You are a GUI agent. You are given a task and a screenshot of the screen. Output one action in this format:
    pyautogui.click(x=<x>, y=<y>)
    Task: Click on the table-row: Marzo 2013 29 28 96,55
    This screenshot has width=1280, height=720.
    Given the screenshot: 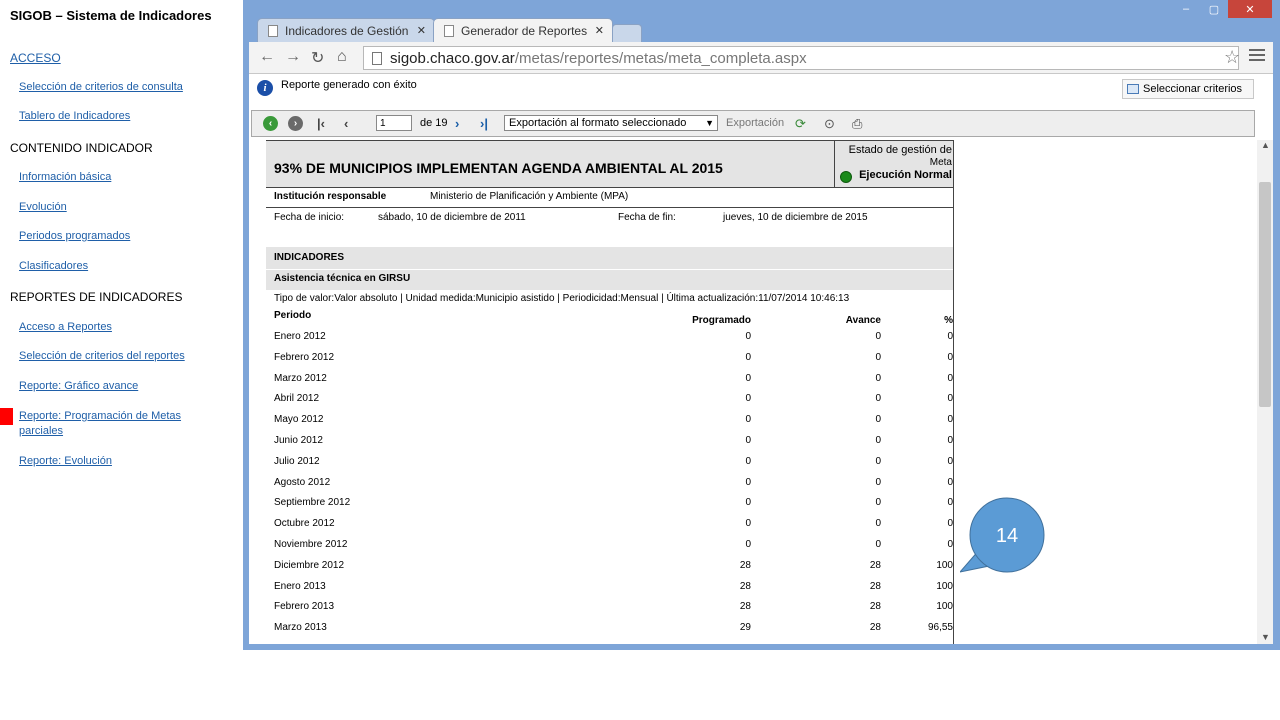 What is the action you would take?
    pyautogui.click(x=613, y=631)
    